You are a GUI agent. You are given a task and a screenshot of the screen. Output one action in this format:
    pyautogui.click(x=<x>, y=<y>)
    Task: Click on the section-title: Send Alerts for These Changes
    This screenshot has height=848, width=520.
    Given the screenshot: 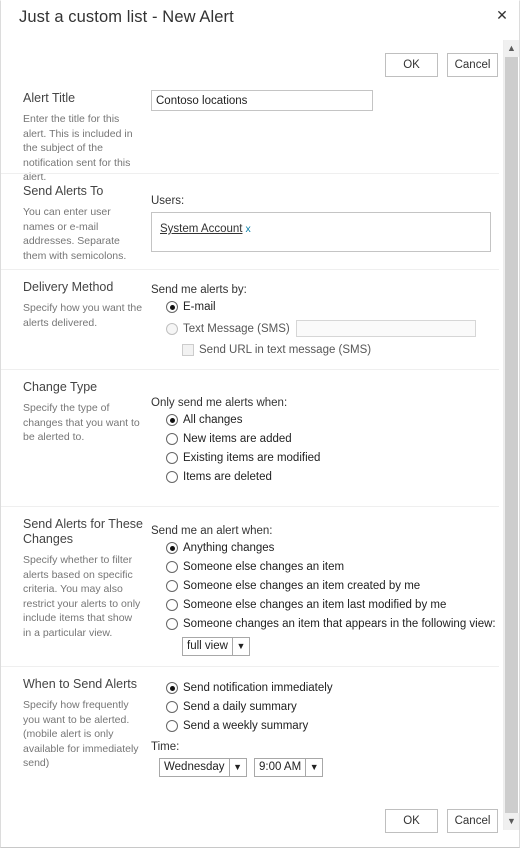 What is the action you would take?
    pyautogui.click(x=83, y=531)
    